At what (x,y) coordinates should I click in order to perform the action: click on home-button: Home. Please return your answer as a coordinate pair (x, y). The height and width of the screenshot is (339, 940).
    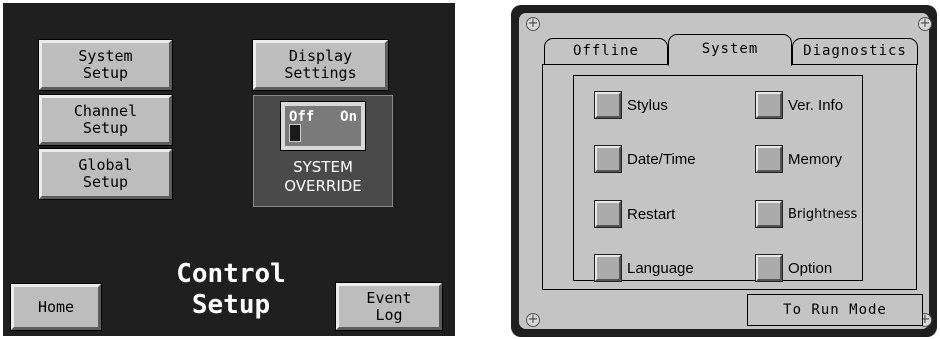
    Looking at the image, I should click on (56, 307).